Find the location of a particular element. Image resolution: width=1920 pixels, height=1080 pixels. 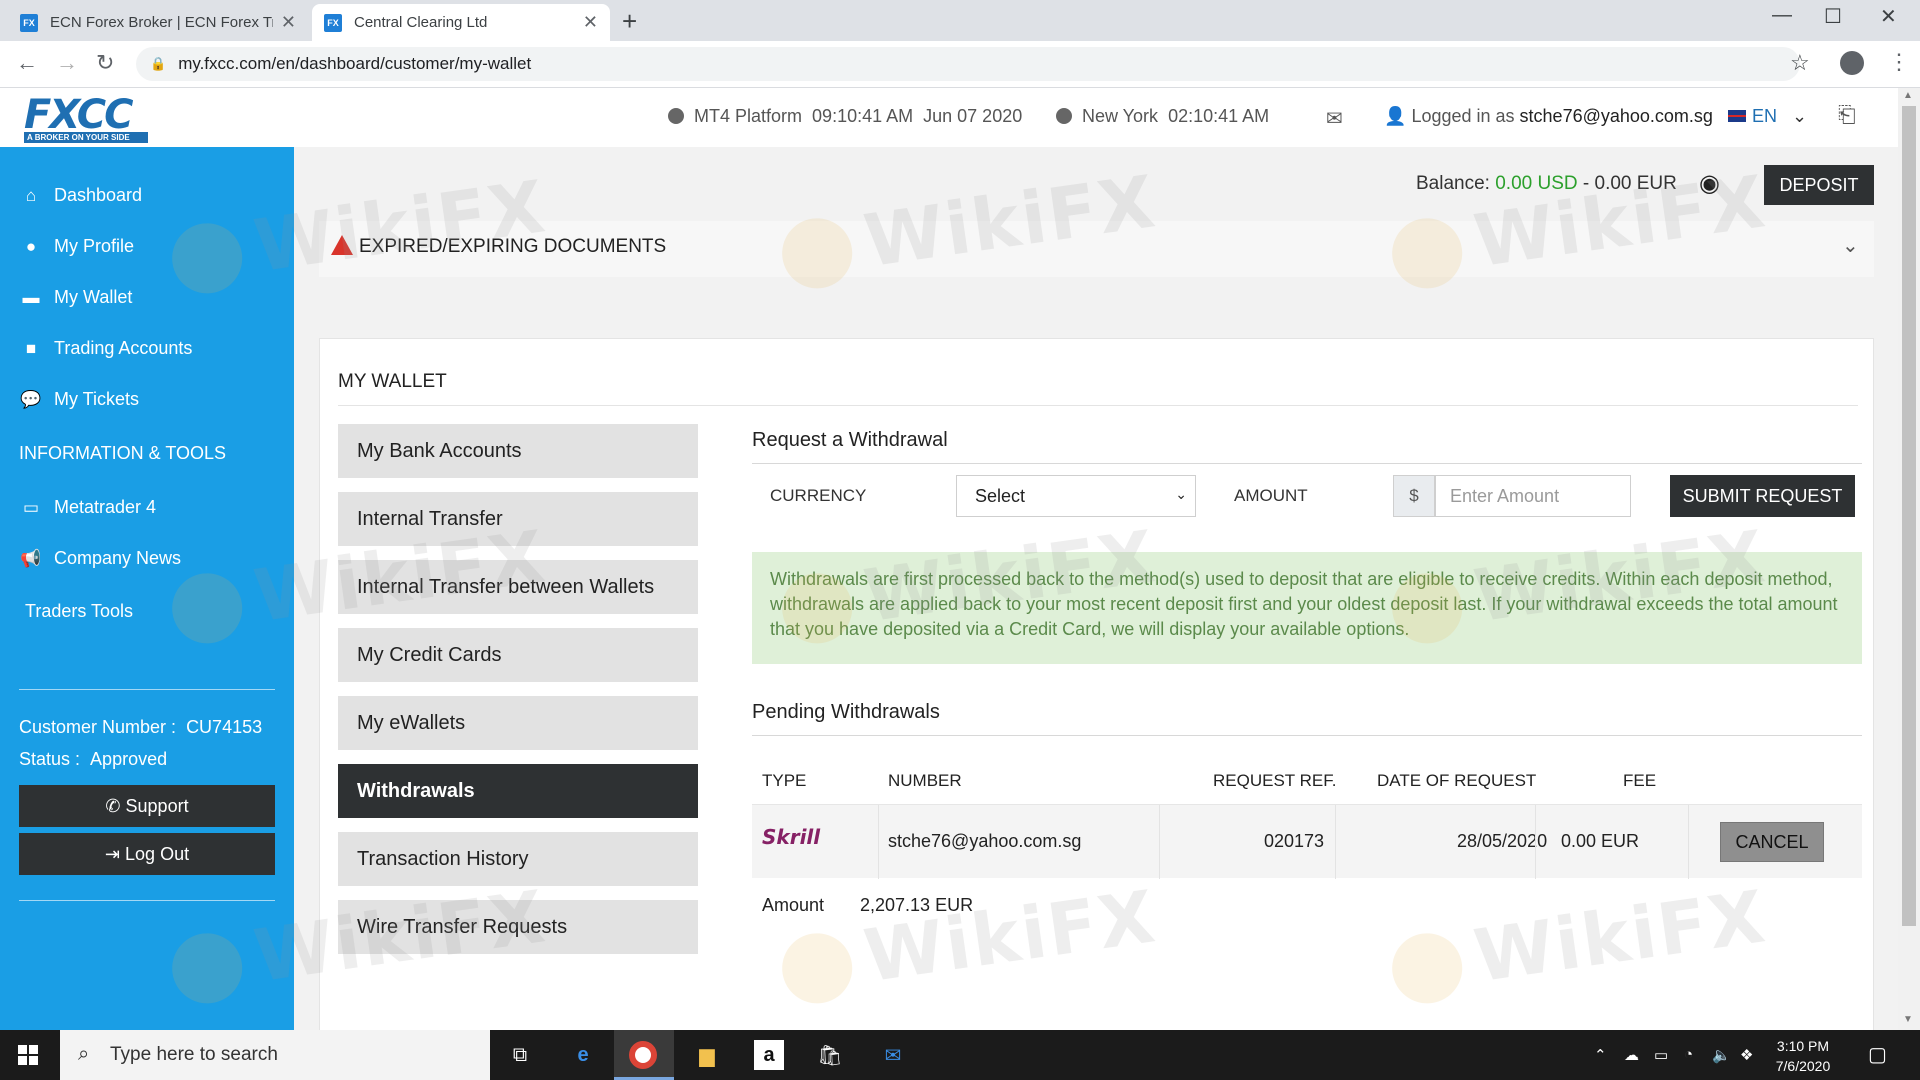

exit-icon: ⎗ is located at coordinates (1847, 115).